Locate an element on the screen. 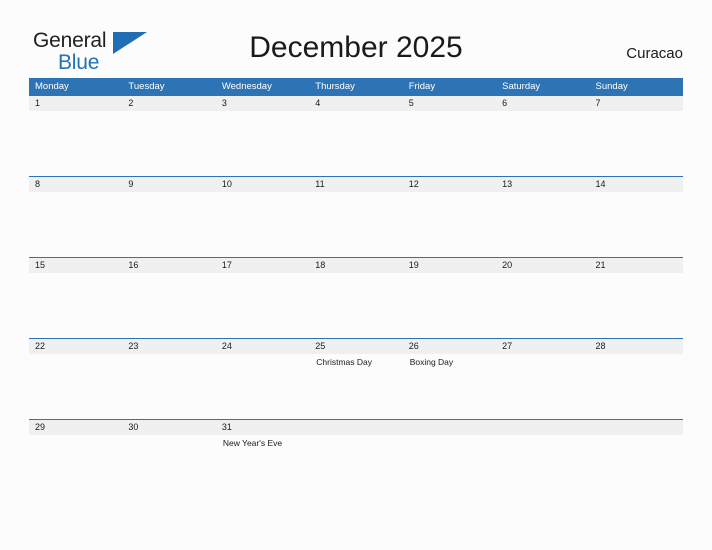 This screenshot has height=550, width=712. events-band: New Year's Eve is located at coordinates (356, 467).